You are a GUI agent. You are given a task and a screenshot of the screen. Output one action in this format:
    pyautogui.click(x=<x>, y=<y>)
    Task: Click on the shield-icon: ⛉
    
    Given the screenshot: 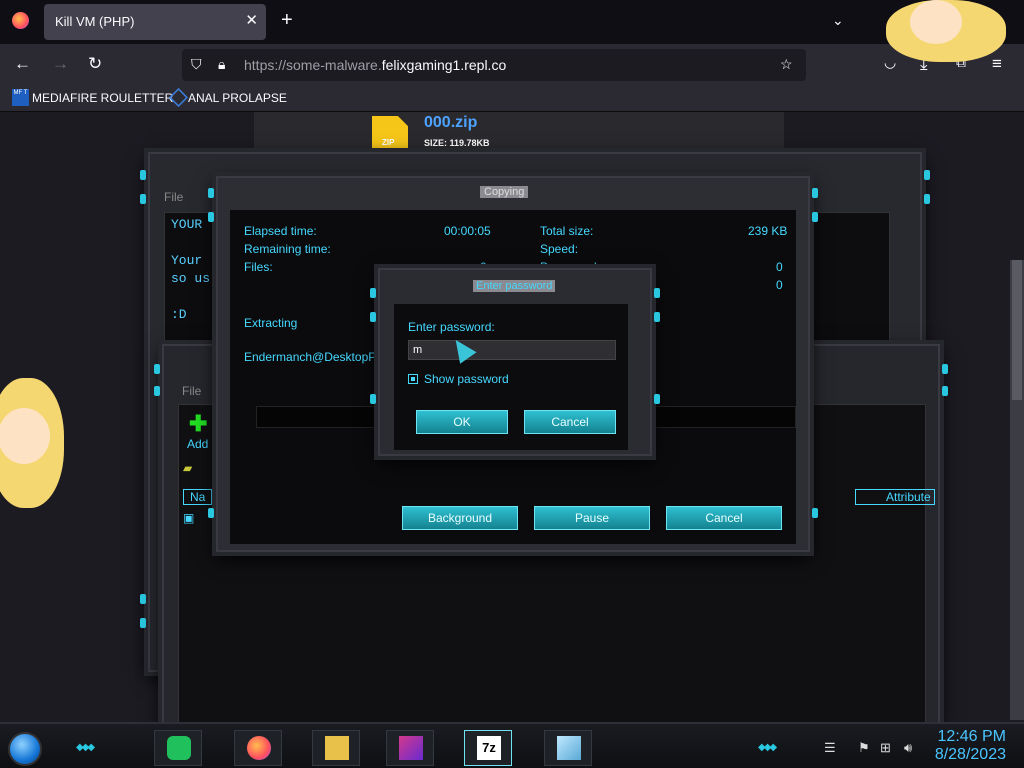 What is the action you would take?
    pyautogui.click(x=196, y=64)
    